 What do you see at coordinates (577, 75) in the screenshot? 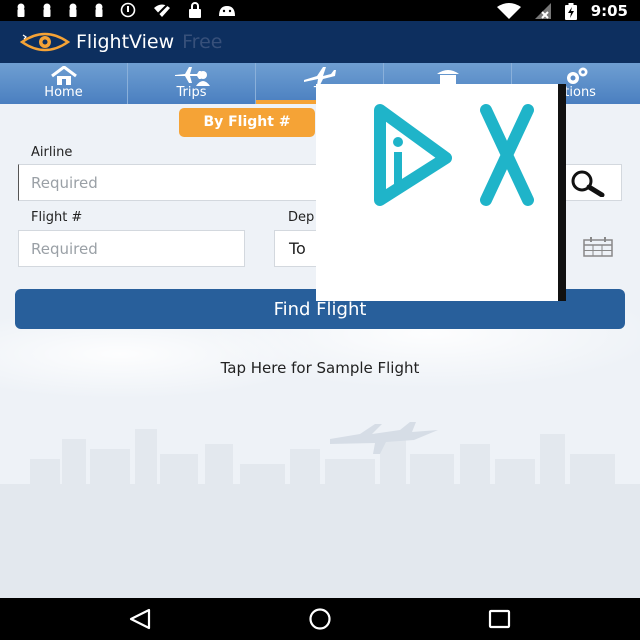
I see `gears-icon` at bounding box center [577, 75].